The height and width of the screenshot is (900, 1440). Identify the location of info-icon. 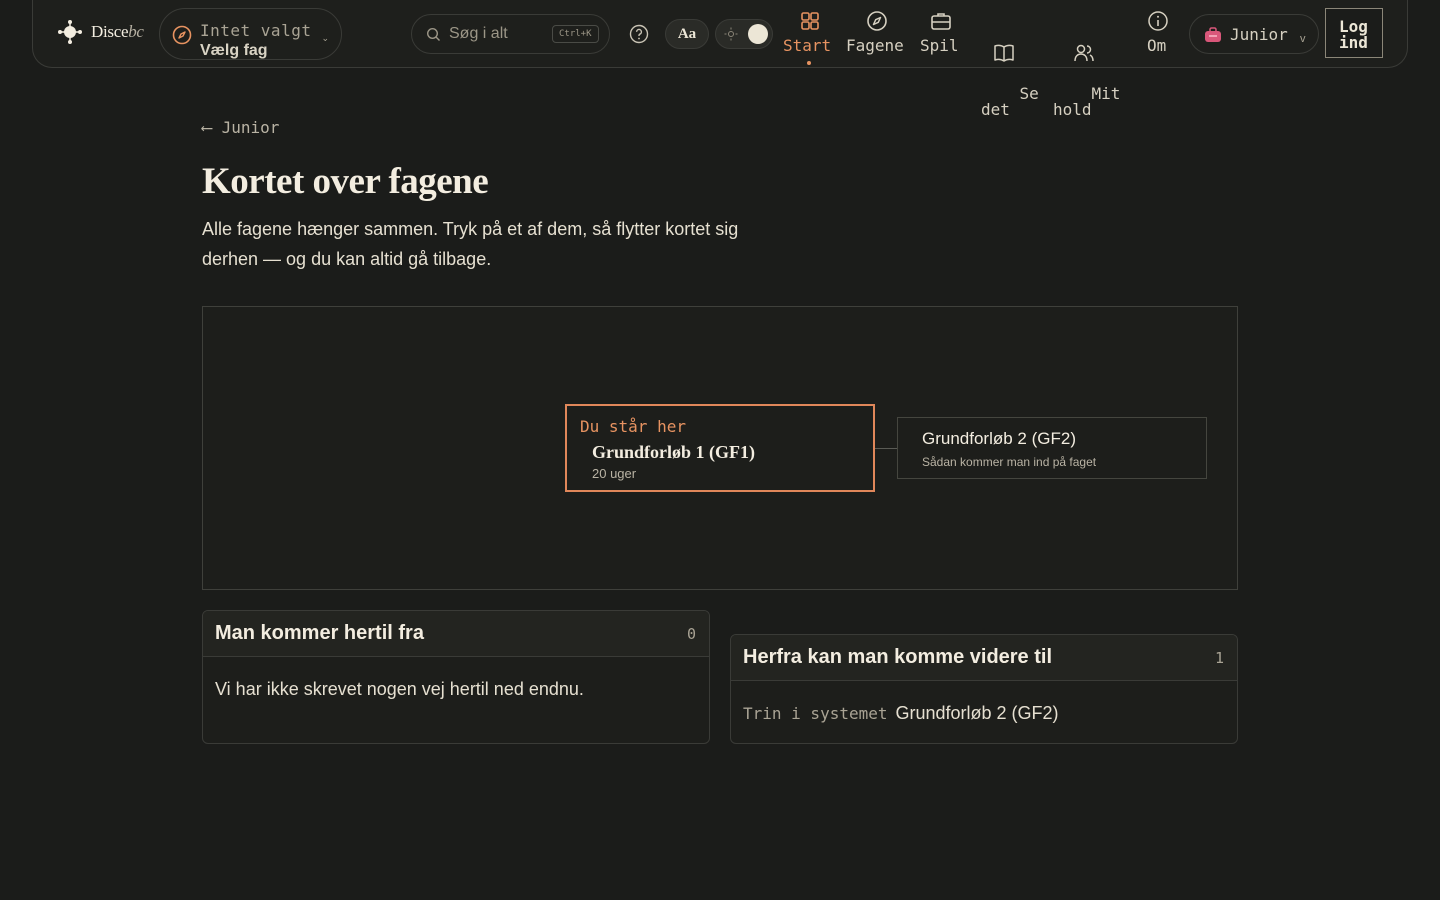
(1158, 21).